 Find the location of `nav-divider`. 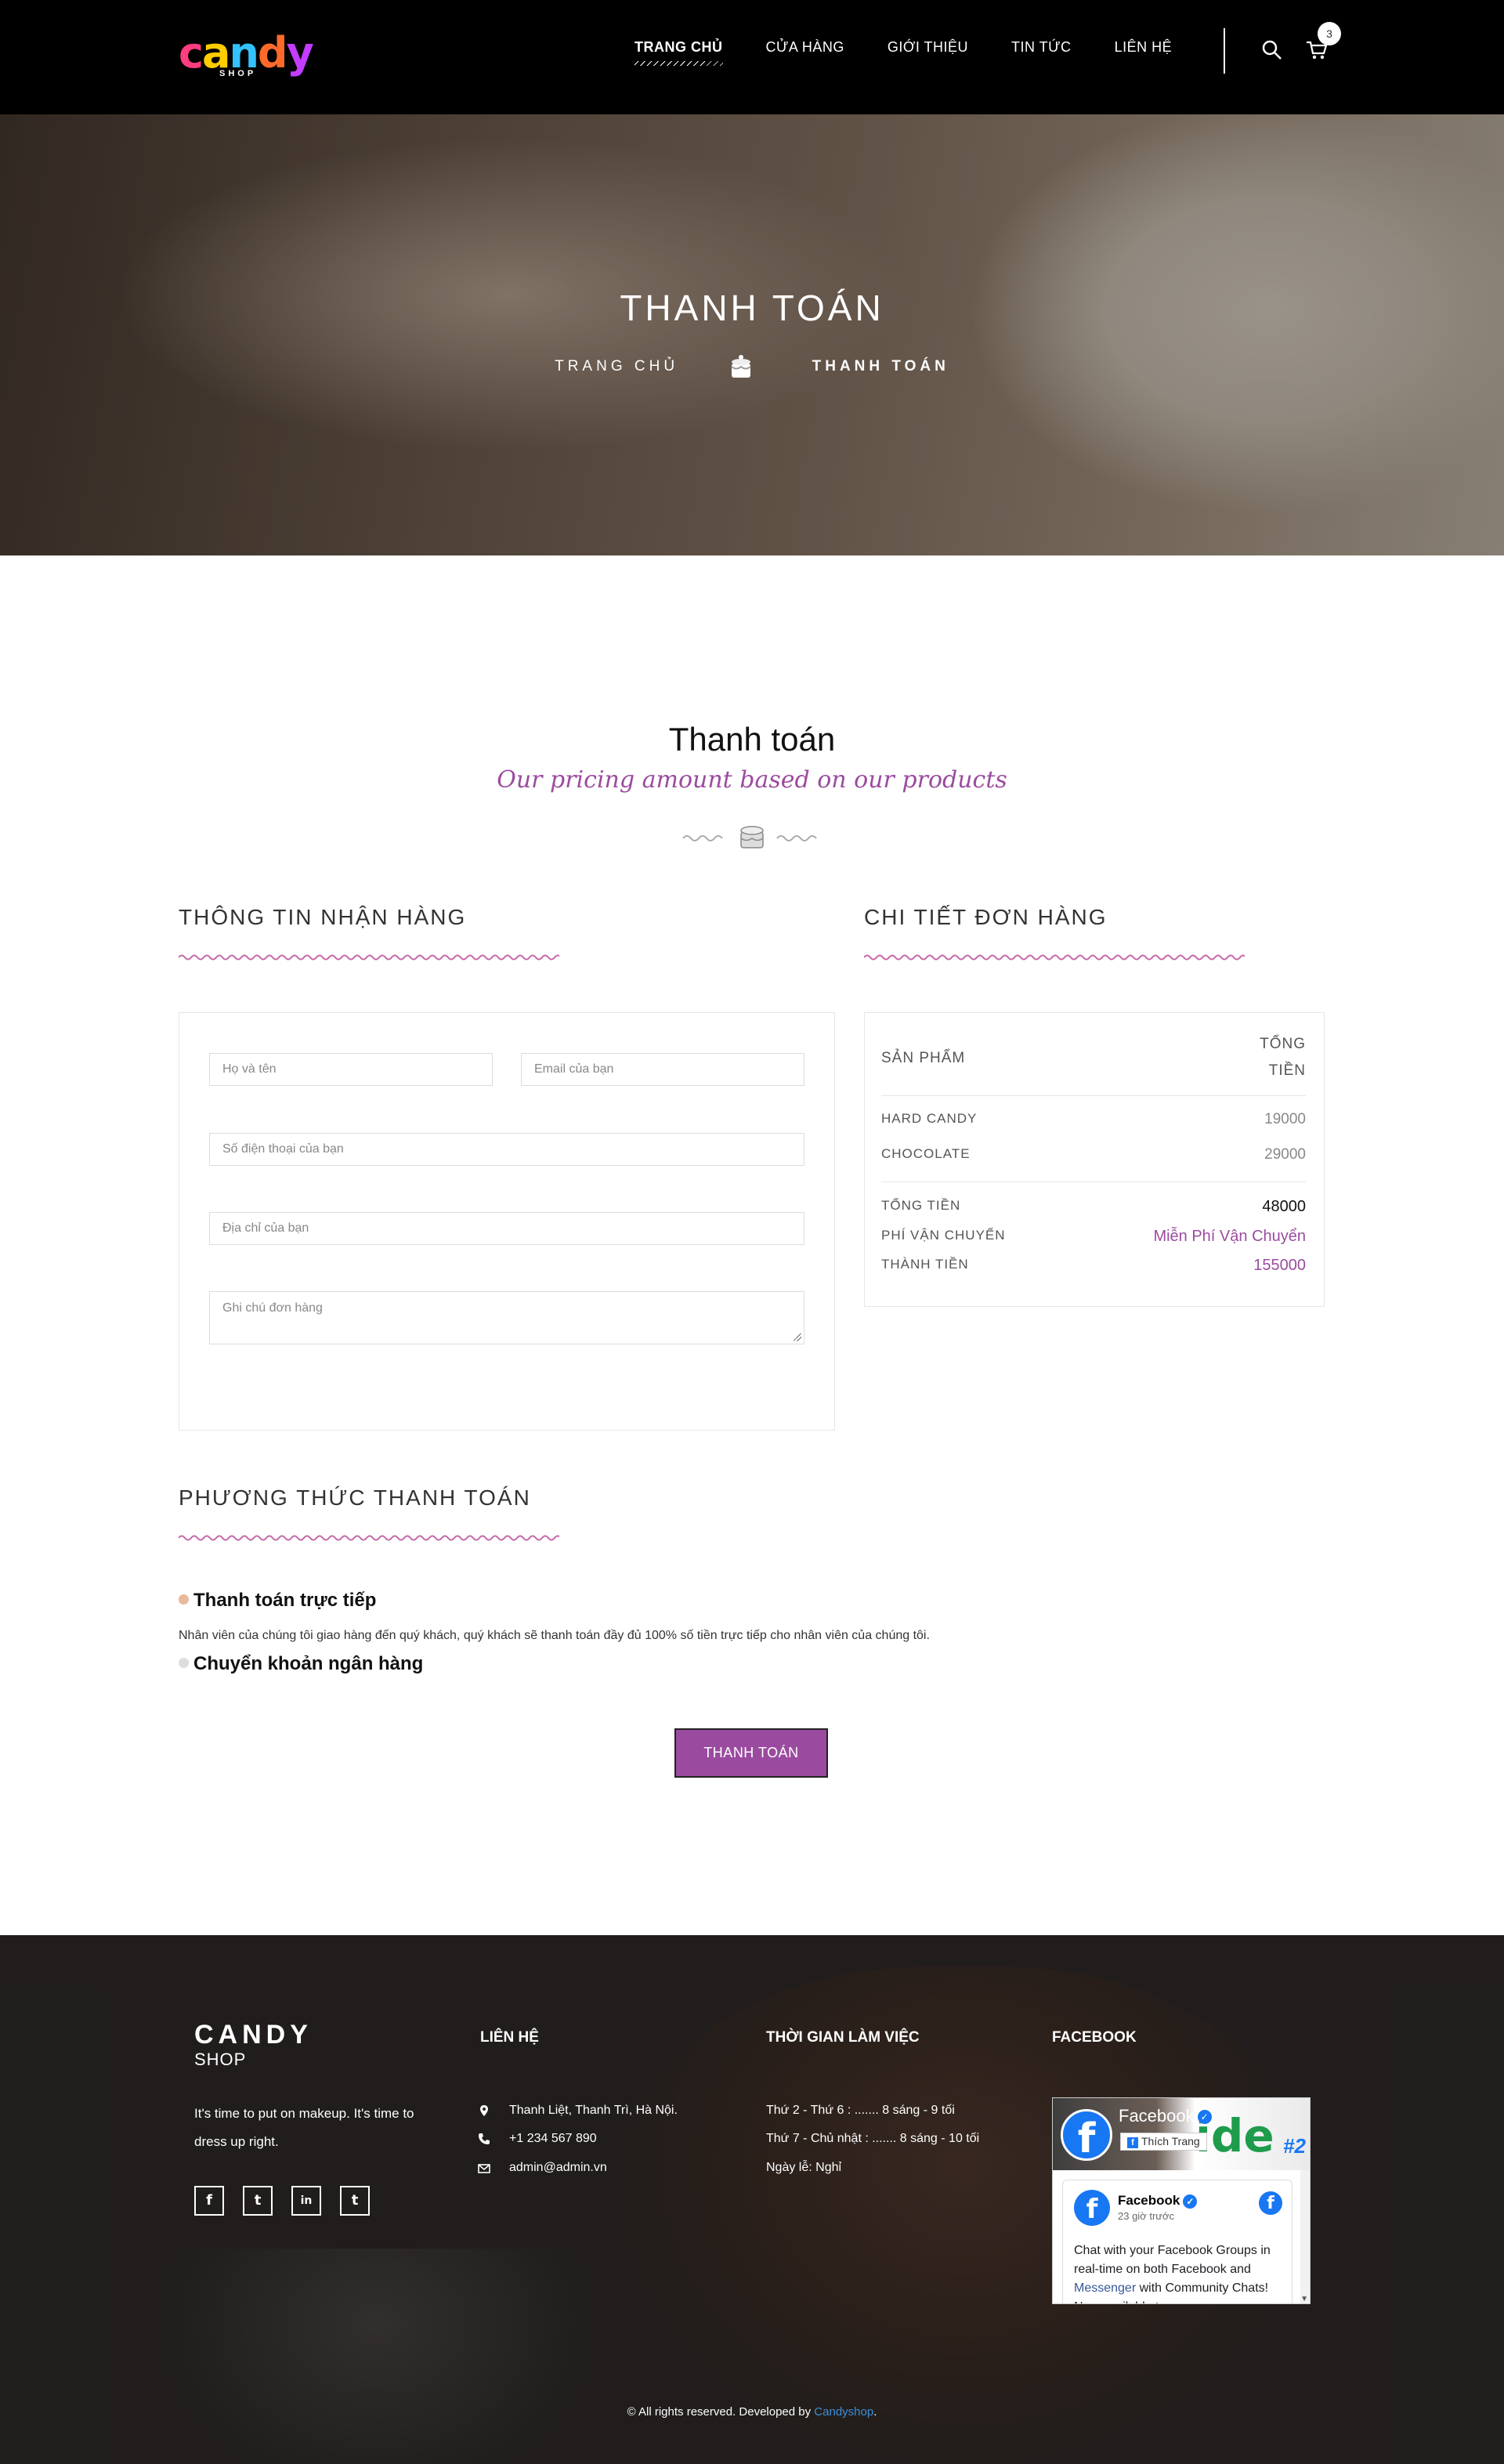

nav-divider is located at coordinates (1224, 51).